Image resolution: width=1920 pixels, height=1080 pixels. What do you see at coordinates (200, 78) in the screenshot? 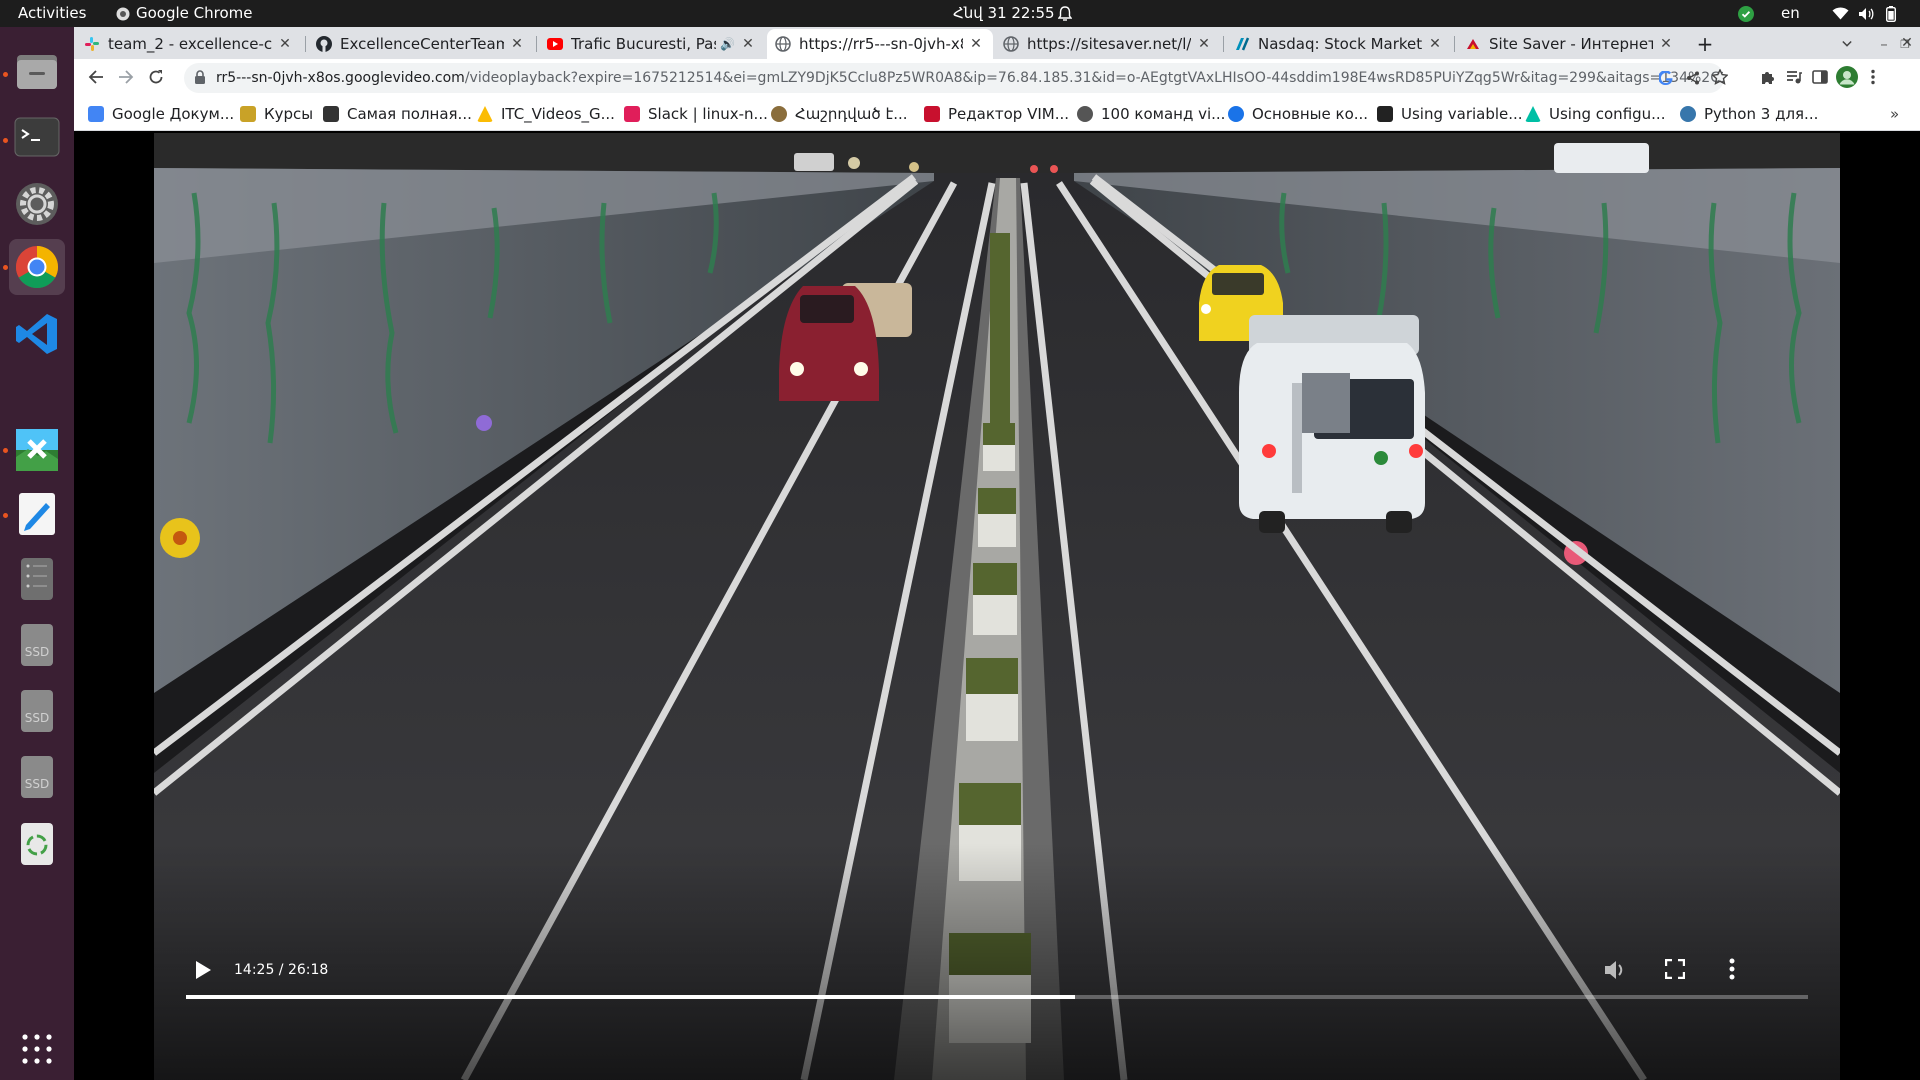
I see `lock-icon` at bounding box center [200, 78].